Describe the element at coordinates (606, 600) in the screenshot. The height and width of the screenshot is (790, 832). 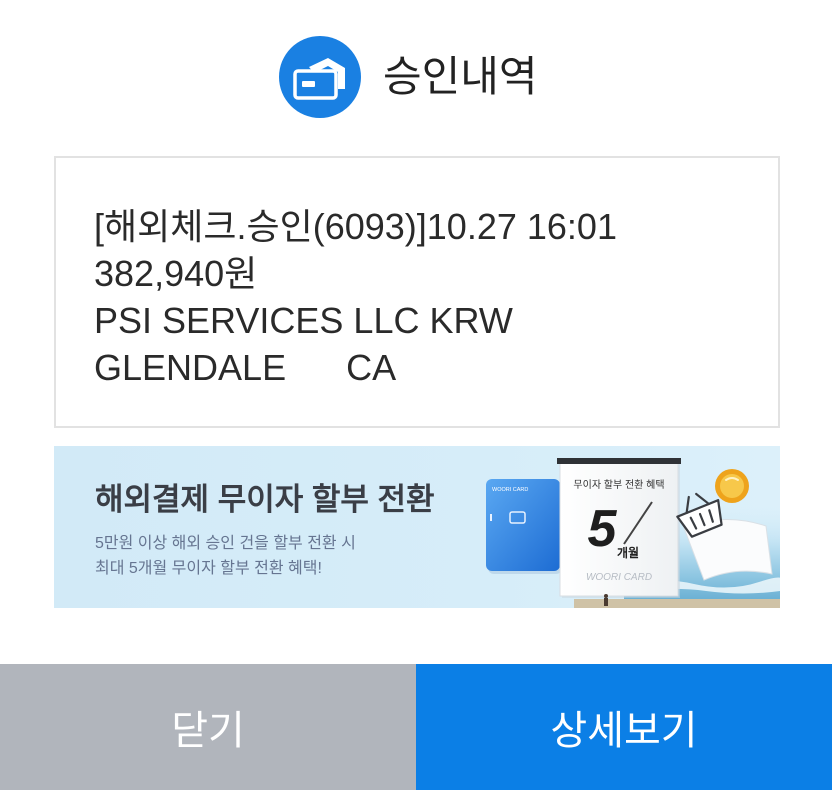
I see `beach-figure` at that location.